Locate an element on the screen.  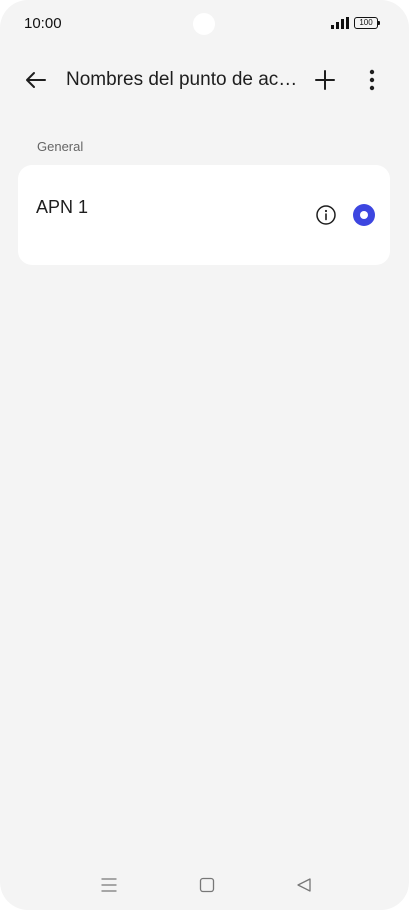
system-nav-bar is located at coordinates (204, 885).